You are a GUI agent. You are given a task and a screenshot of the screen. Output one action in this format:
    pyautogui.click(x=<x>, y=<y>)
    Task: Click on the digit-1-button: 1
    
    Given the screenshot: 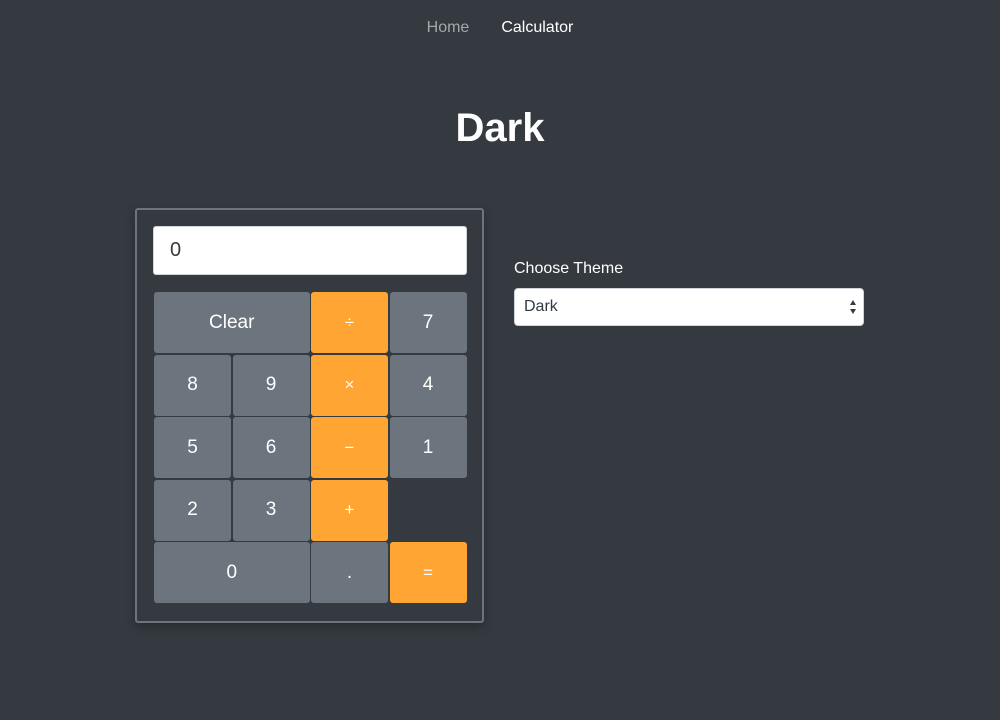 What is the action you would take?
    pyautogui.click(x=428, y=447)
    